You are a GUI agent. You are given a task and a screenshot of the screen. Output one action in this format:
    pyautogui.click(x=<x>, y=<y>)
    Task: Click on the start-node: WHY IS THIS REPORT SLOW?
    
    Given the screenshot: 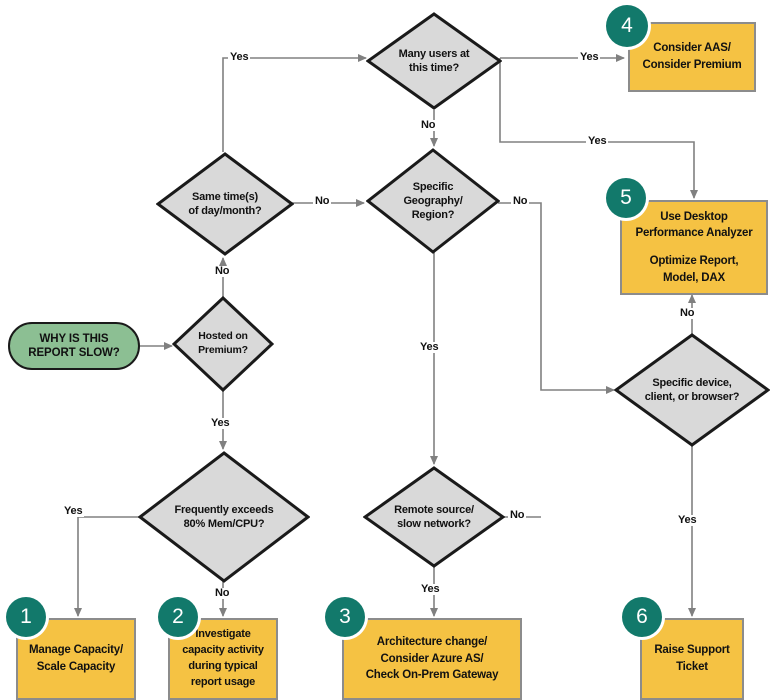 What is the action you would take?
    pyautogui.click(x=74, y=346)
    